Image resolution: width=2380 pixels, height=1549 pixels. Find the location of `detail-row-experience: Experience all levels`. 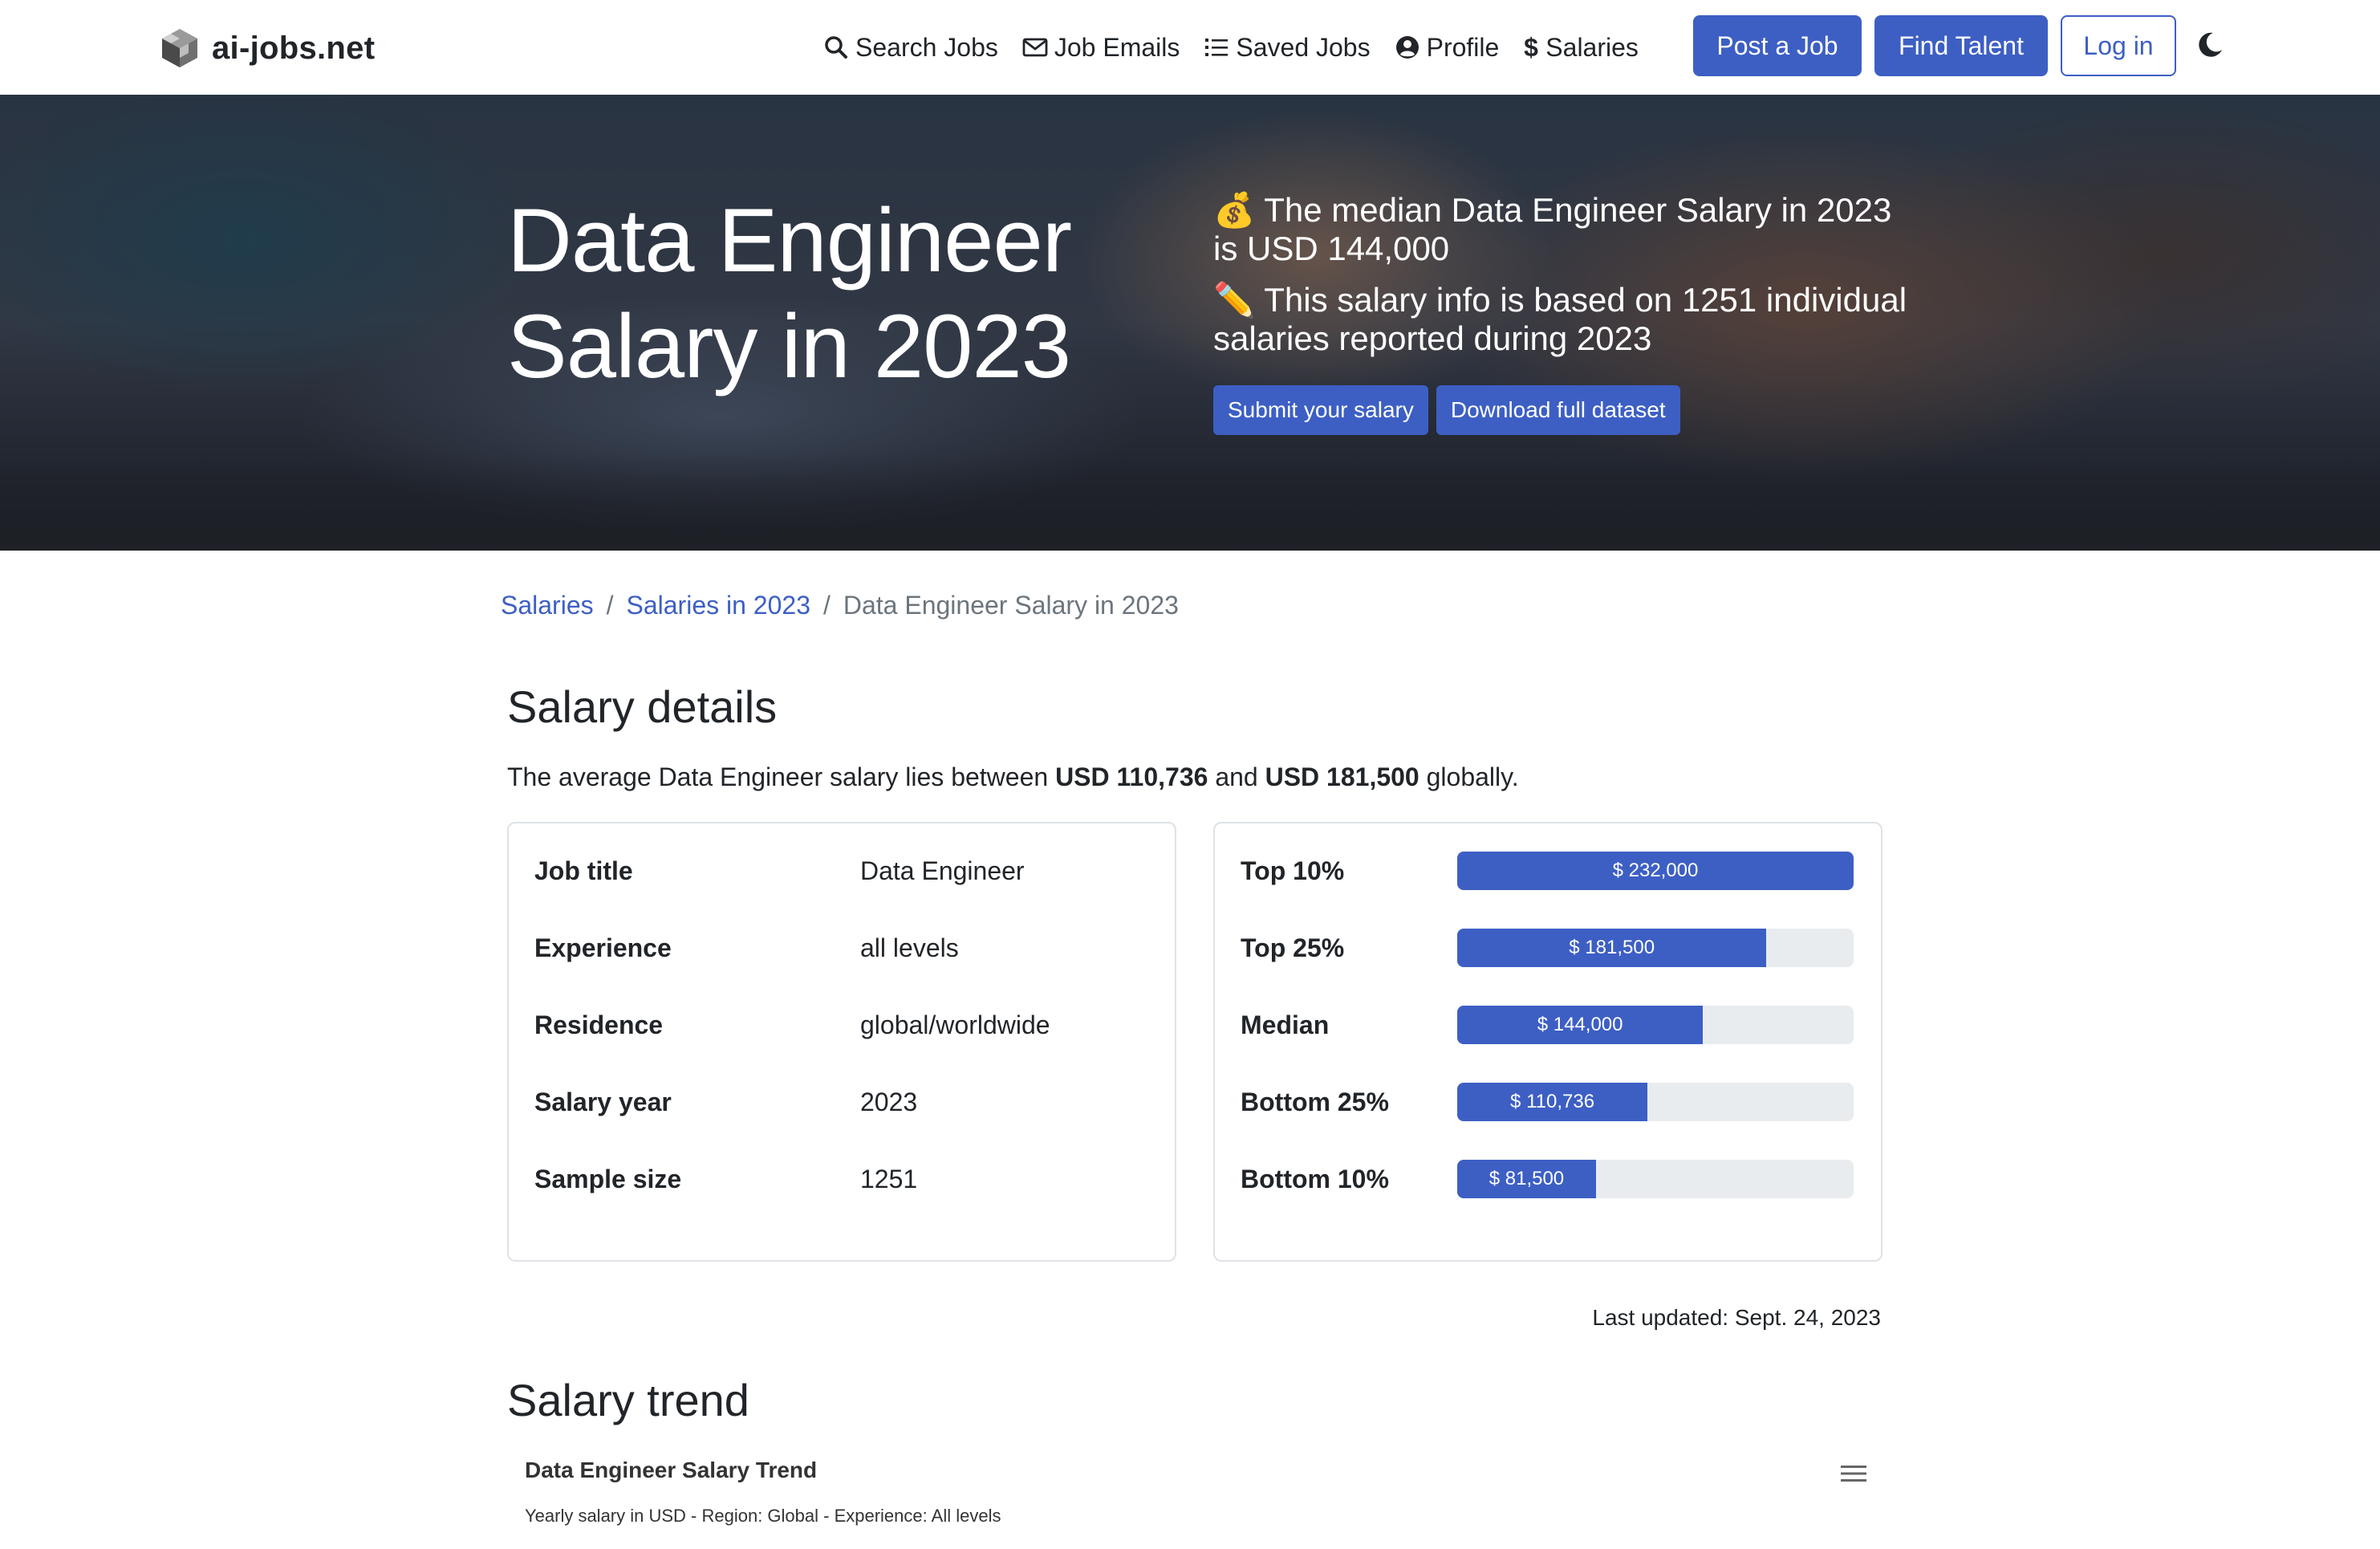

detail-row-experience: Experience all levels is located at coordinates (746, 948).